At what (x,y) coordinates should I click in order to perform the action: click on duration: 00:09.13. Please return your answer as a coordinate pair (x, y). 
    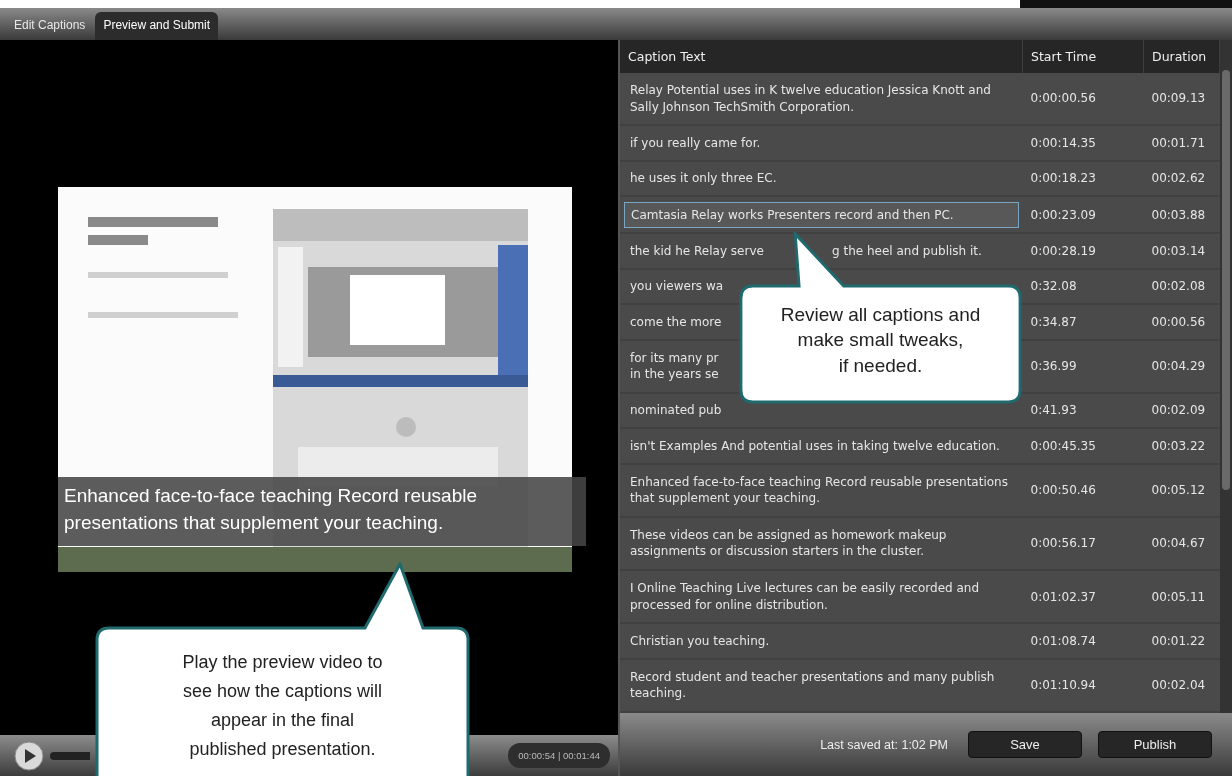
    Looking at the image, I should click on (1178, 98).